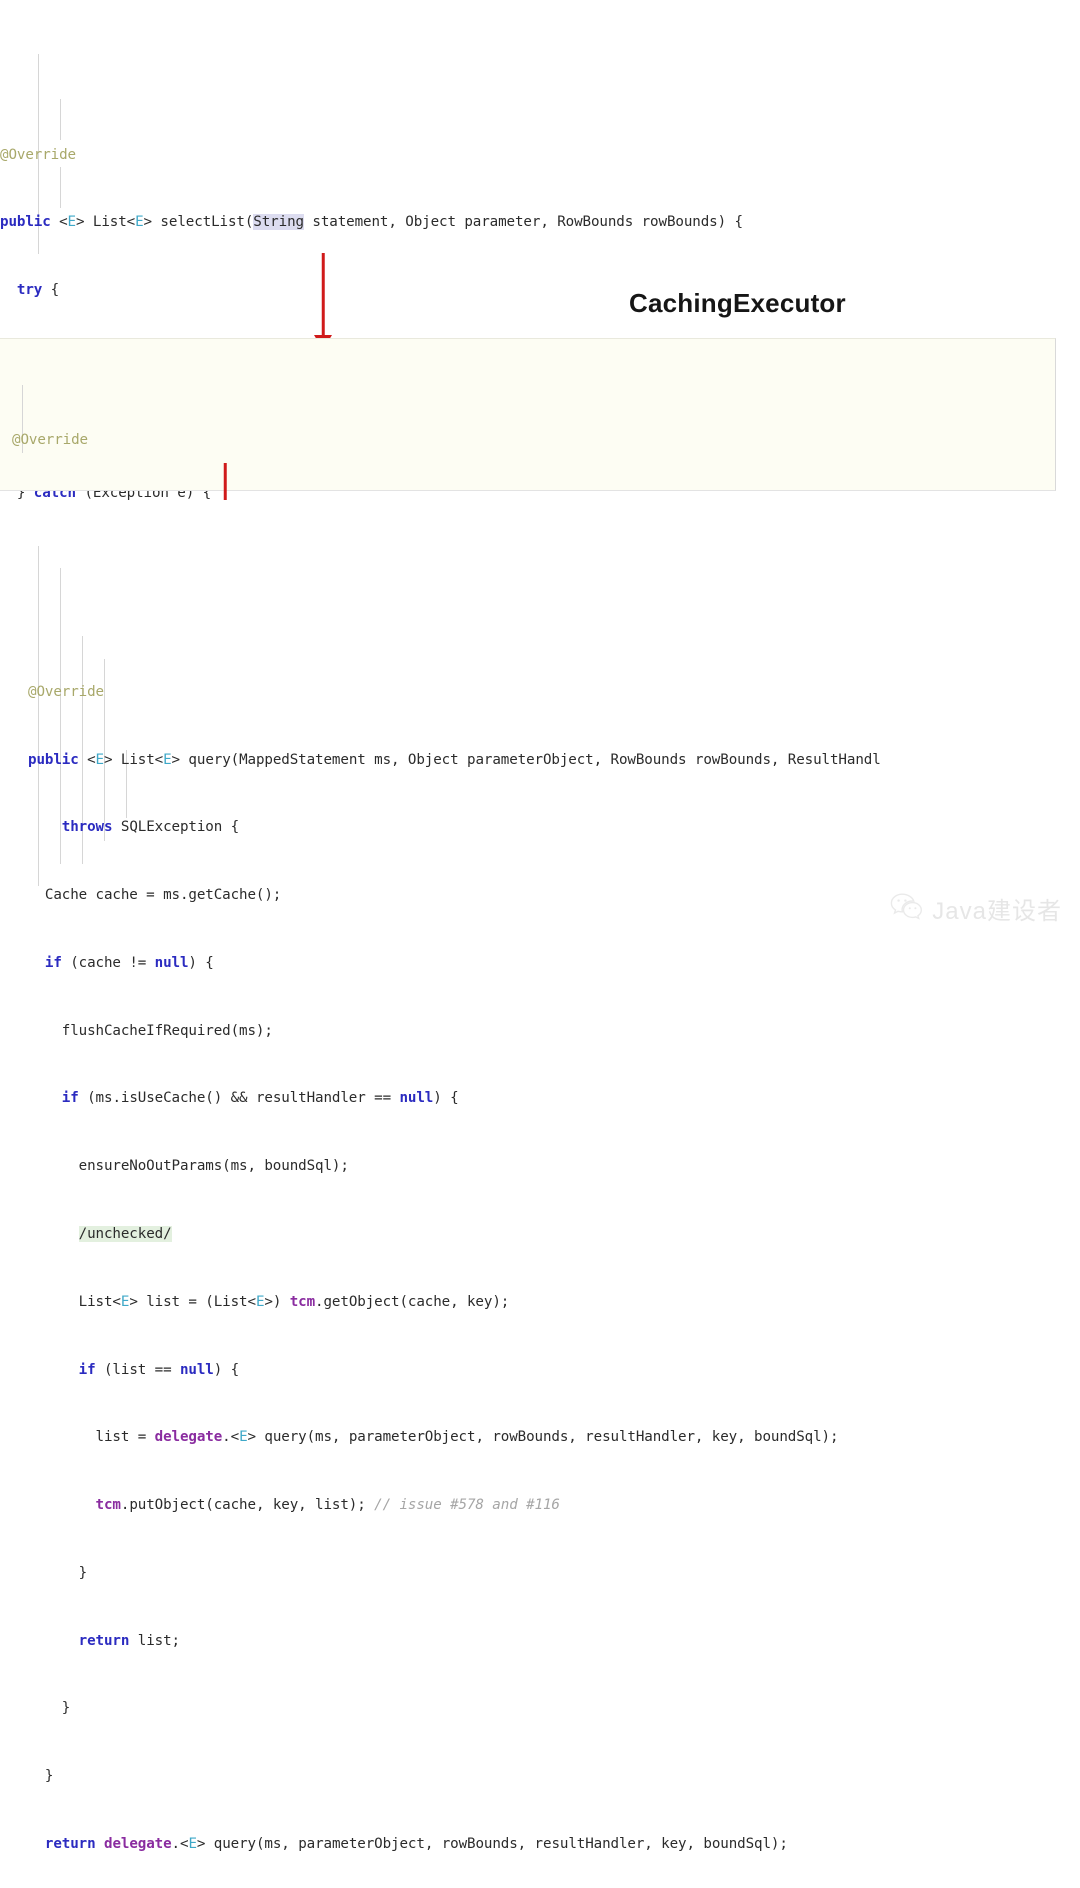 This screenshot has width=1080, height=1888. Describe the element at coordinates (907, 908) in the screenshot. I see `wechat-logo-icon` at that location.